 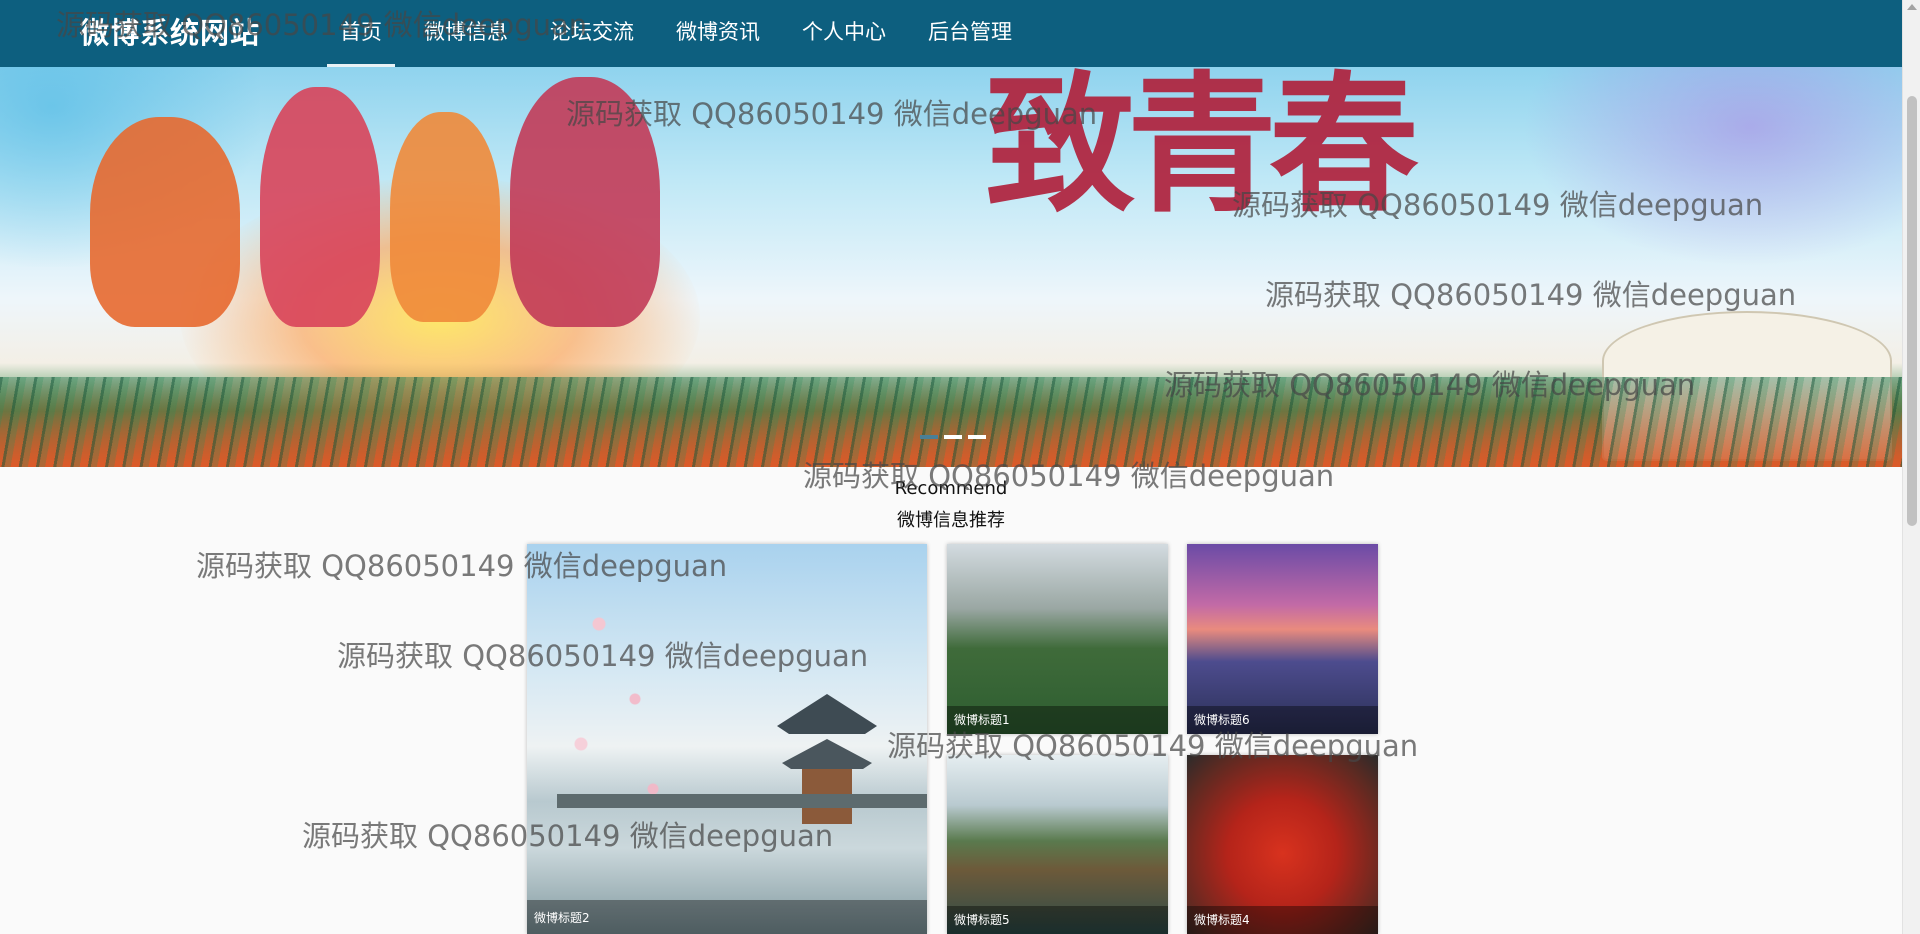 What do you see at coordinates (1712, 167) in the screenshot?
I see `banner-splash-right` at bounding box center [1712, 167].